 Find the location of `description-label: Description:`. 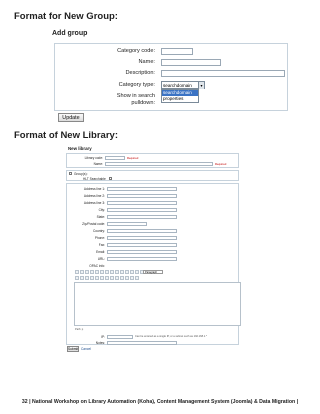

description-label: Description: is located at coordinates (140, 73).